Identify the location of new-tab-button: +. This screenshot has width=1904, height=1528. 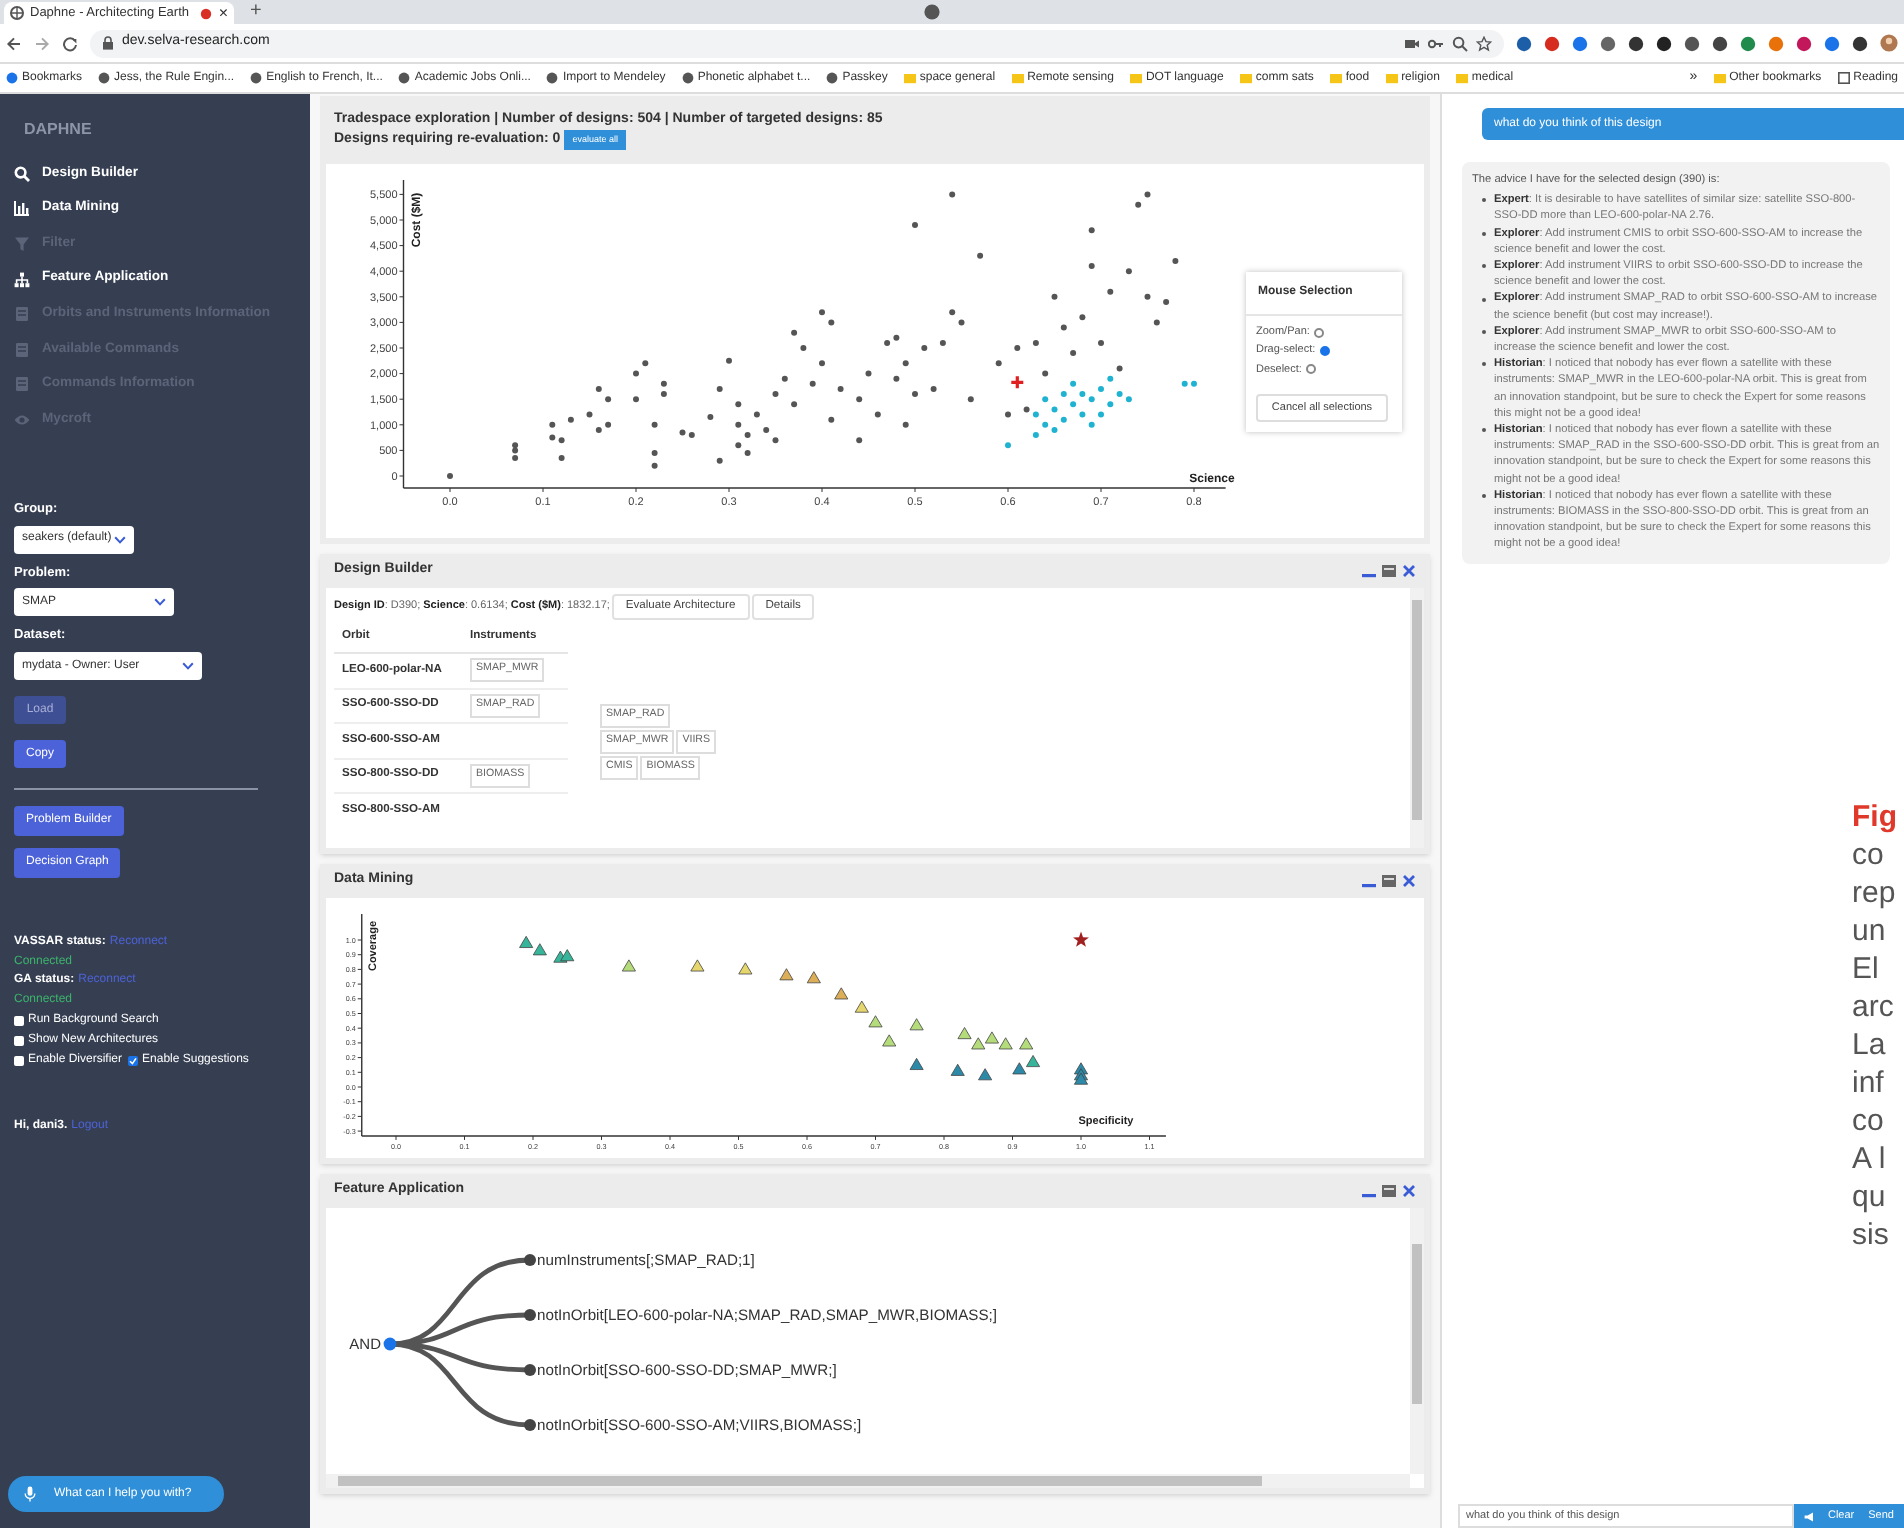
(256, 12).